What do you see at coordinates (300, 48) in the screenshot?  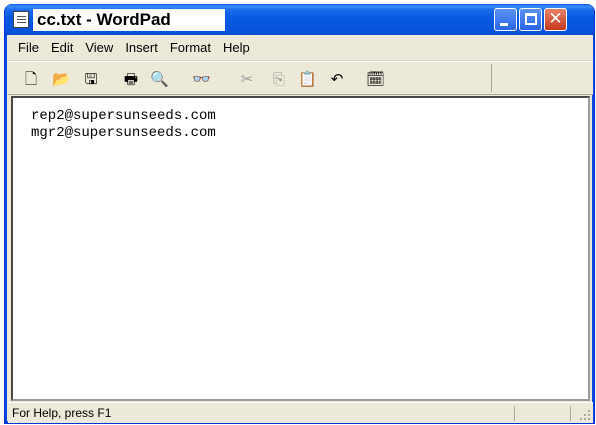 I see `menu-bar: File Edit View Insert Format Help` at bounding box center [300, 48].